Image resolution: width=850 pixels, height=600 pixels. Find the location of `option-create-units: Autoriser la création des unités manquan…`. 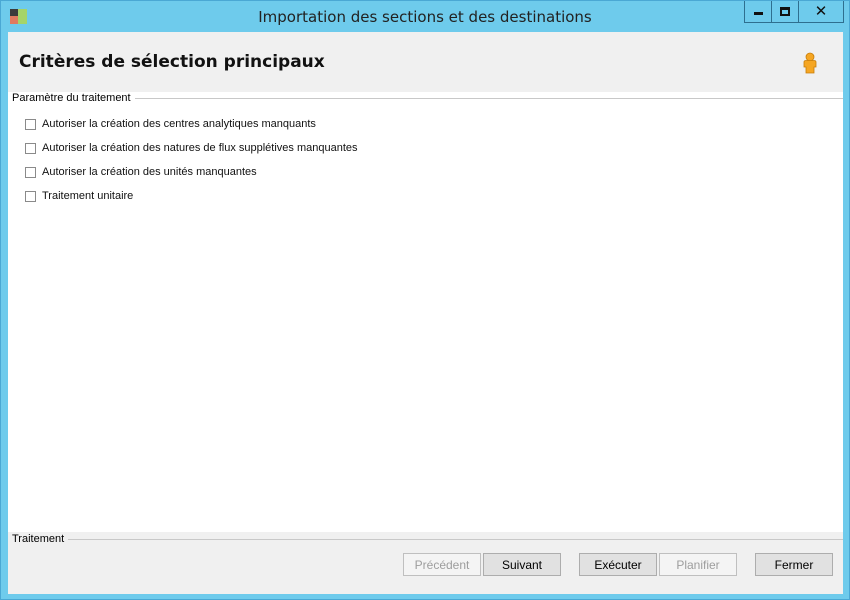

option-create-units: Autoriser la création des unités manquan… is located at coordinates (141, 172).